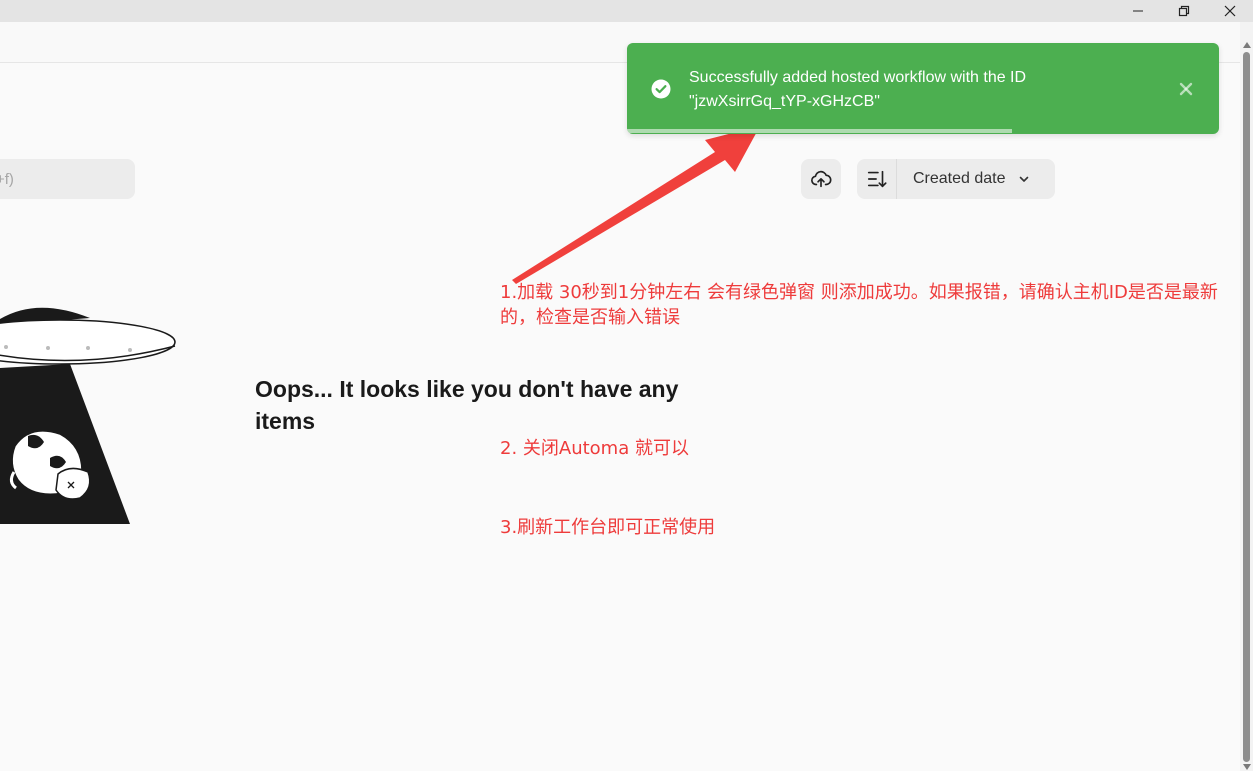 This screenshot has height=771, width=1253. Describe the element at coordinates (88, 415) in the screenshot. I see `ufo-cow-illustration-icon` at that location.